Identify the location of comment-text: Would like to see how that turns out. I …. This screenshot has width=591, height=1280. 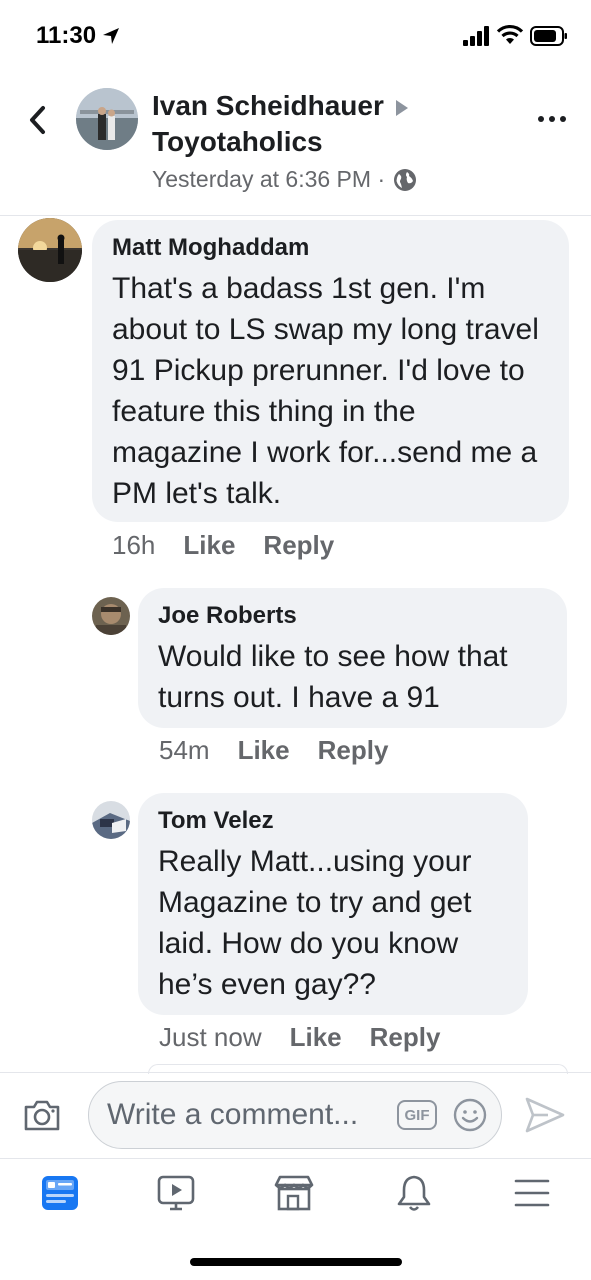
(333, 677).